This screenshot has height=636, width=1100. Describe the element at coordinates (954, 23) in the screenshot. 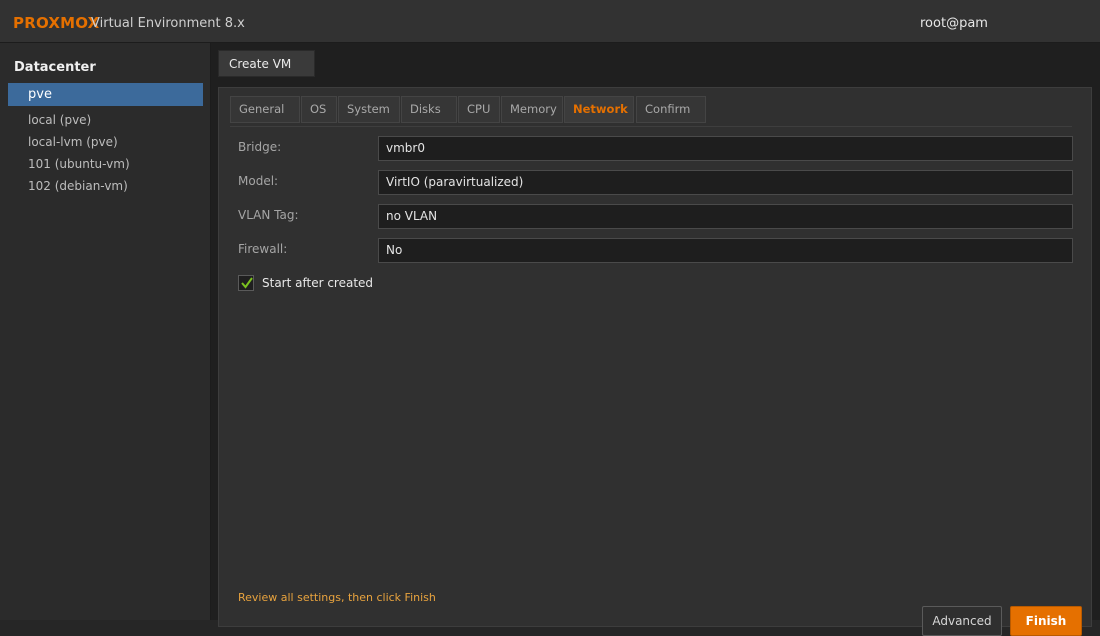

I see `user-menu: root@pam` at that location.